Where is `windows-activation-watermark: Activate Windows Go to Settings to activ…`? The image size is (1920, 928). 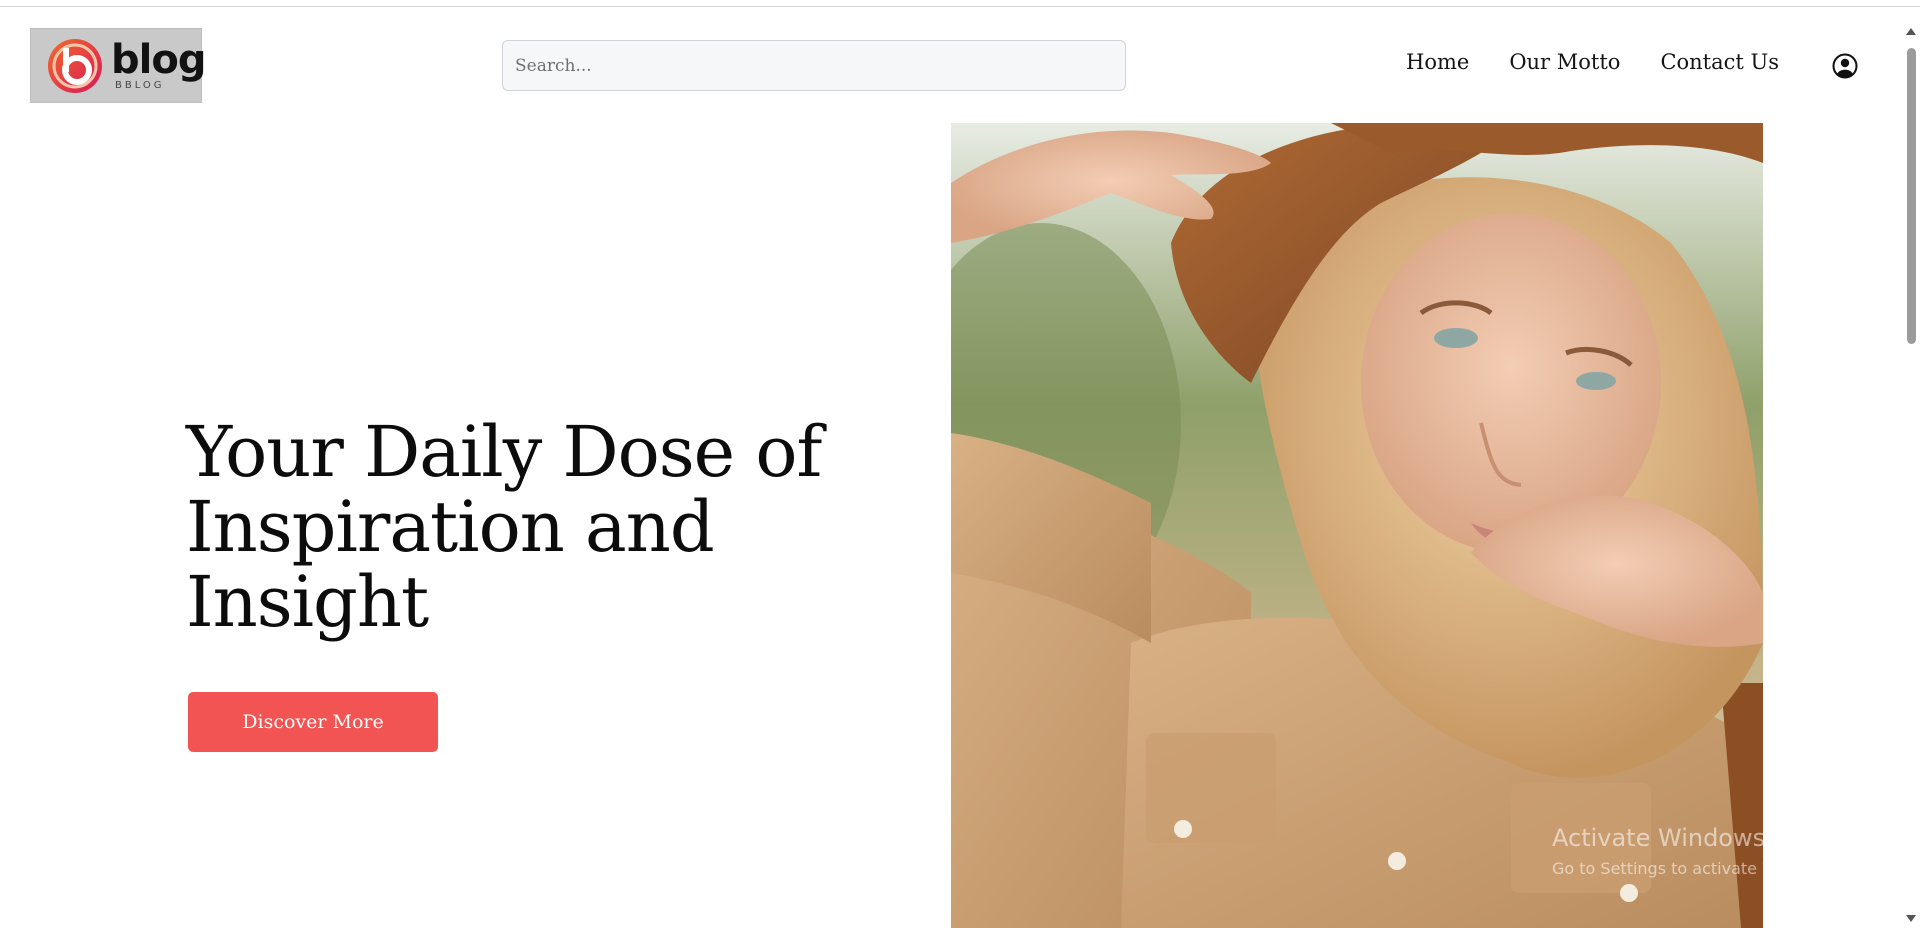
windows-activation-watermark: Activate Windows Go to Settings to activ… is located at coordinates (1695, 851).